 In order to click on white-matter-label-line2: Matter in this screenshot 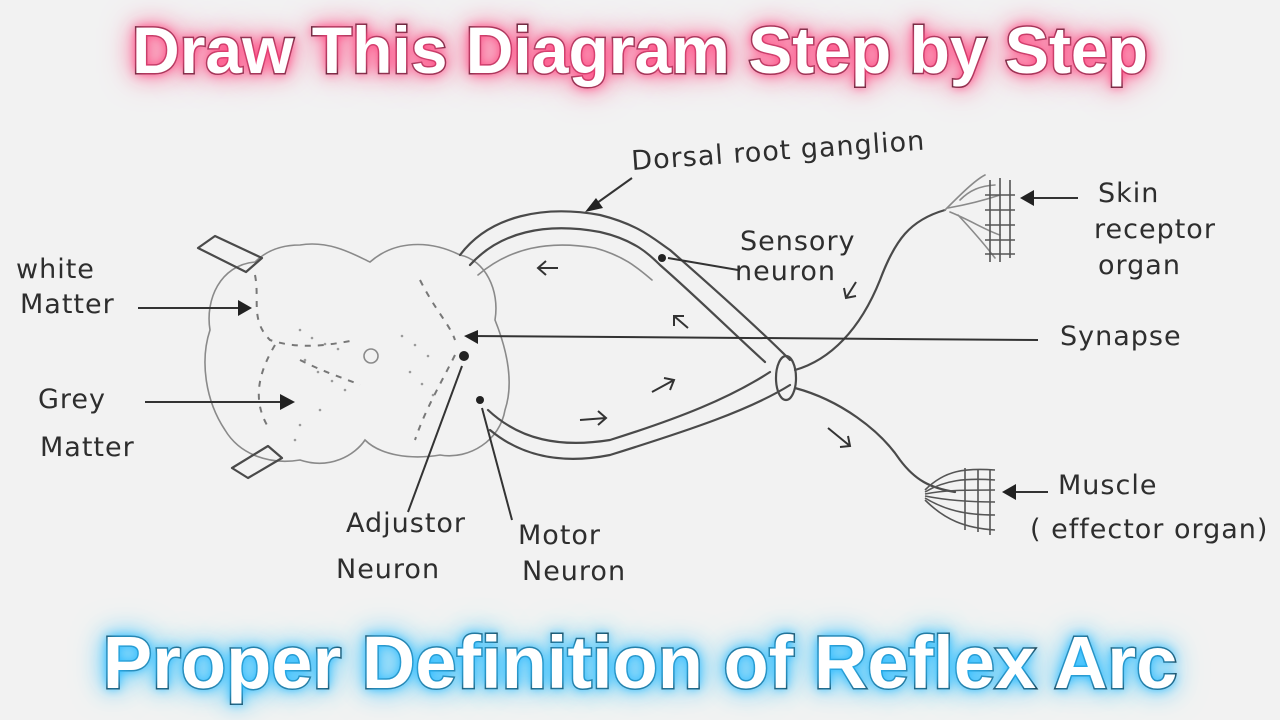, I will do `click(67, 304)`.